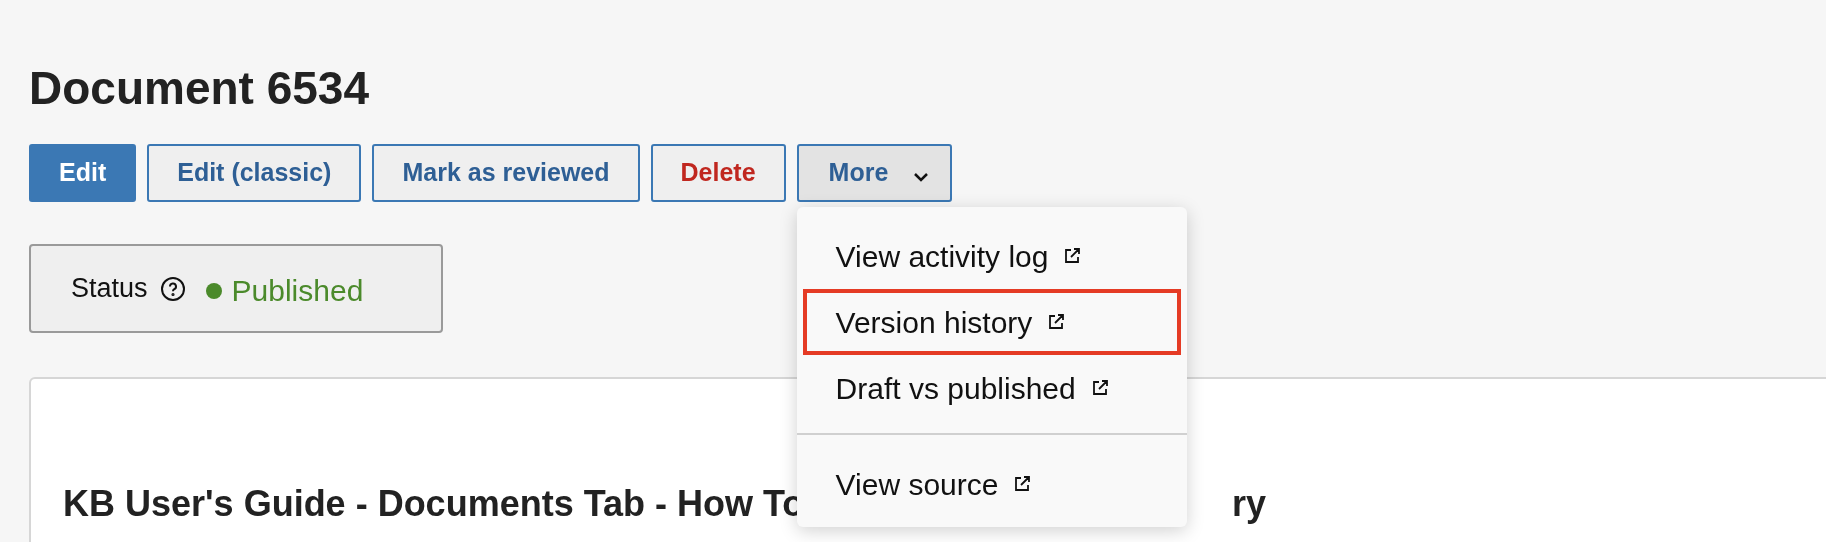 Image resolution: width=1826 pixels, height=542 pixels. What do you see at coordinates (1249, 504) in the screenshot?
I see `card-heading: ry` at bounding box center [1249, 504].